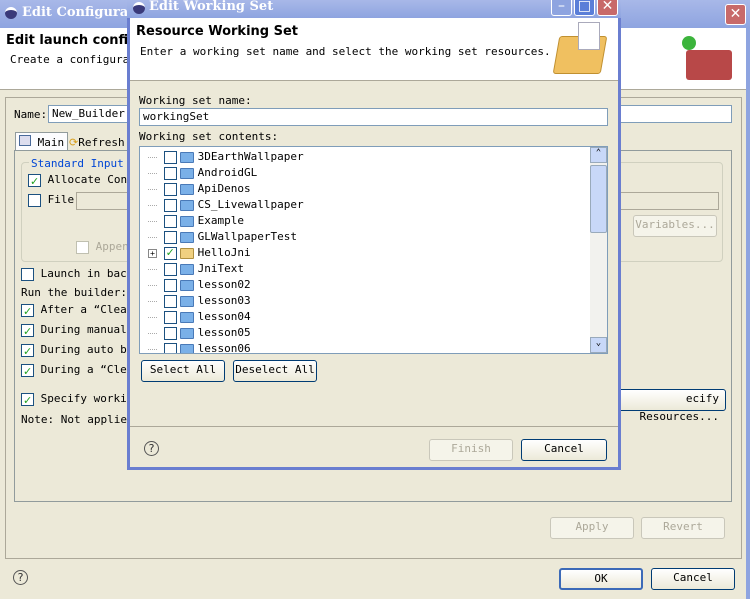 This screenshot has height=599, width=750. Describe the element at coordinates (211, 7) in the screenshot. I see `inner-title: Edit Working Set` at that location.